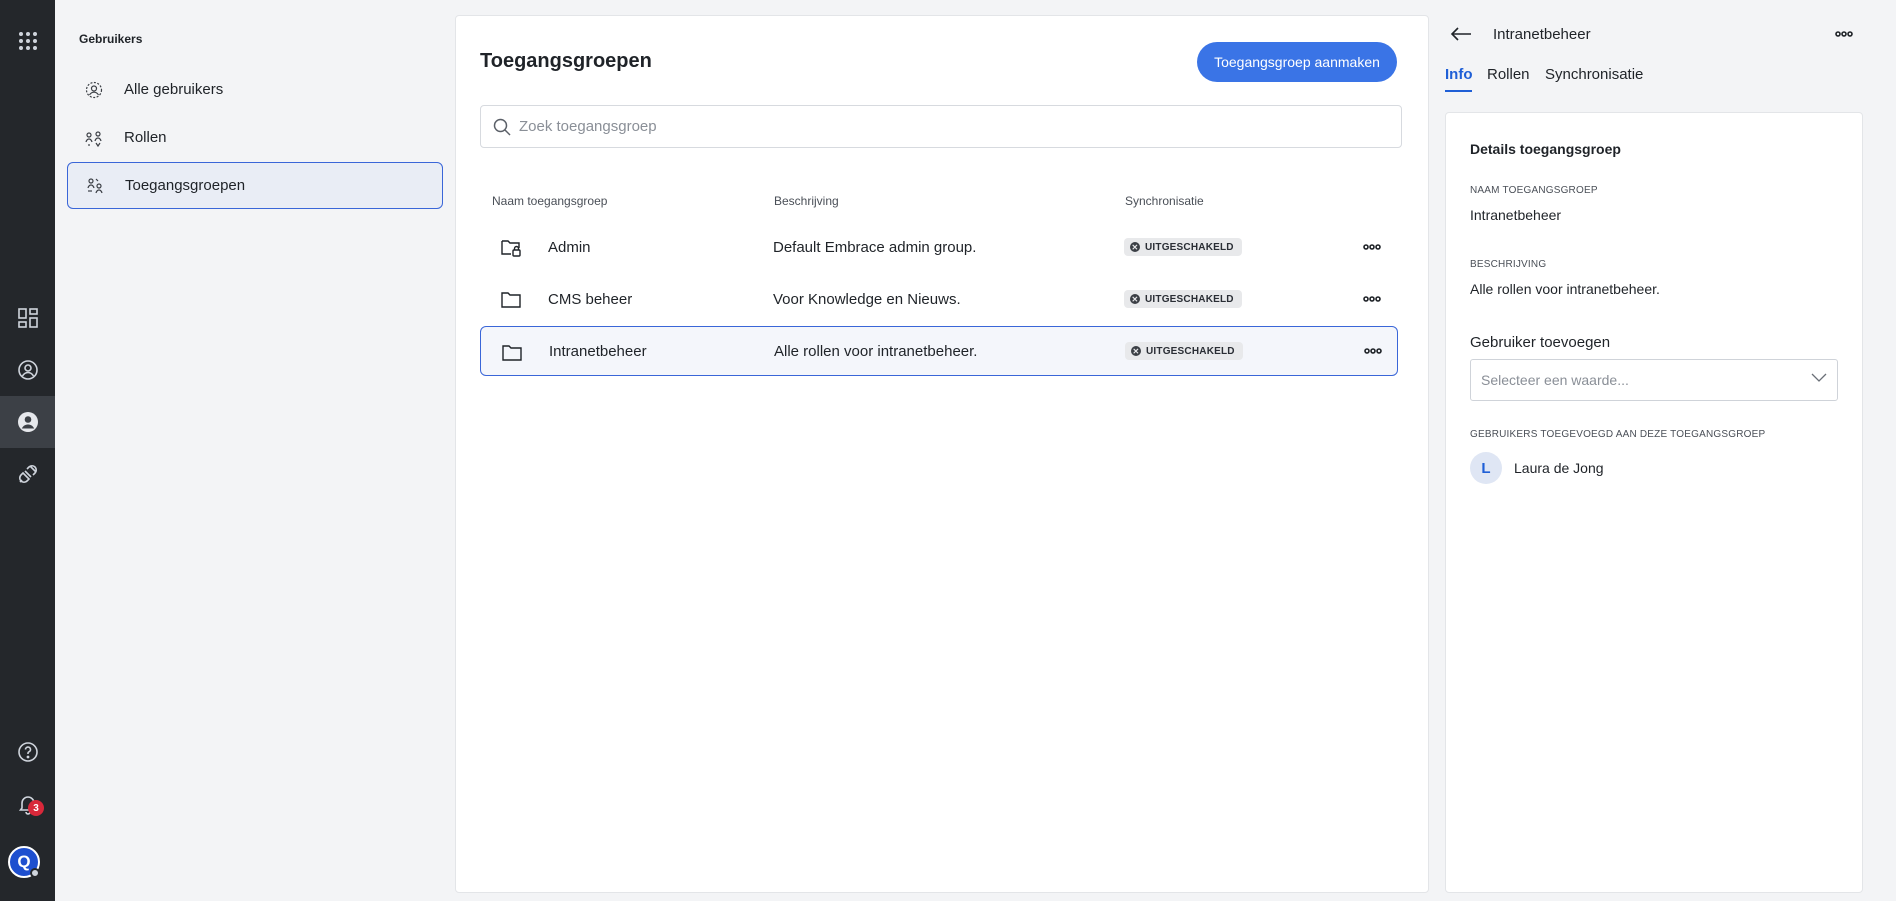 Image resolution: width=1896 pixels, height=901 pixels. What do you see at coordinates (875, 247) in the screenshot?
I see `group-description: Default Embrace admin group.` at bounding box center [875, 247].